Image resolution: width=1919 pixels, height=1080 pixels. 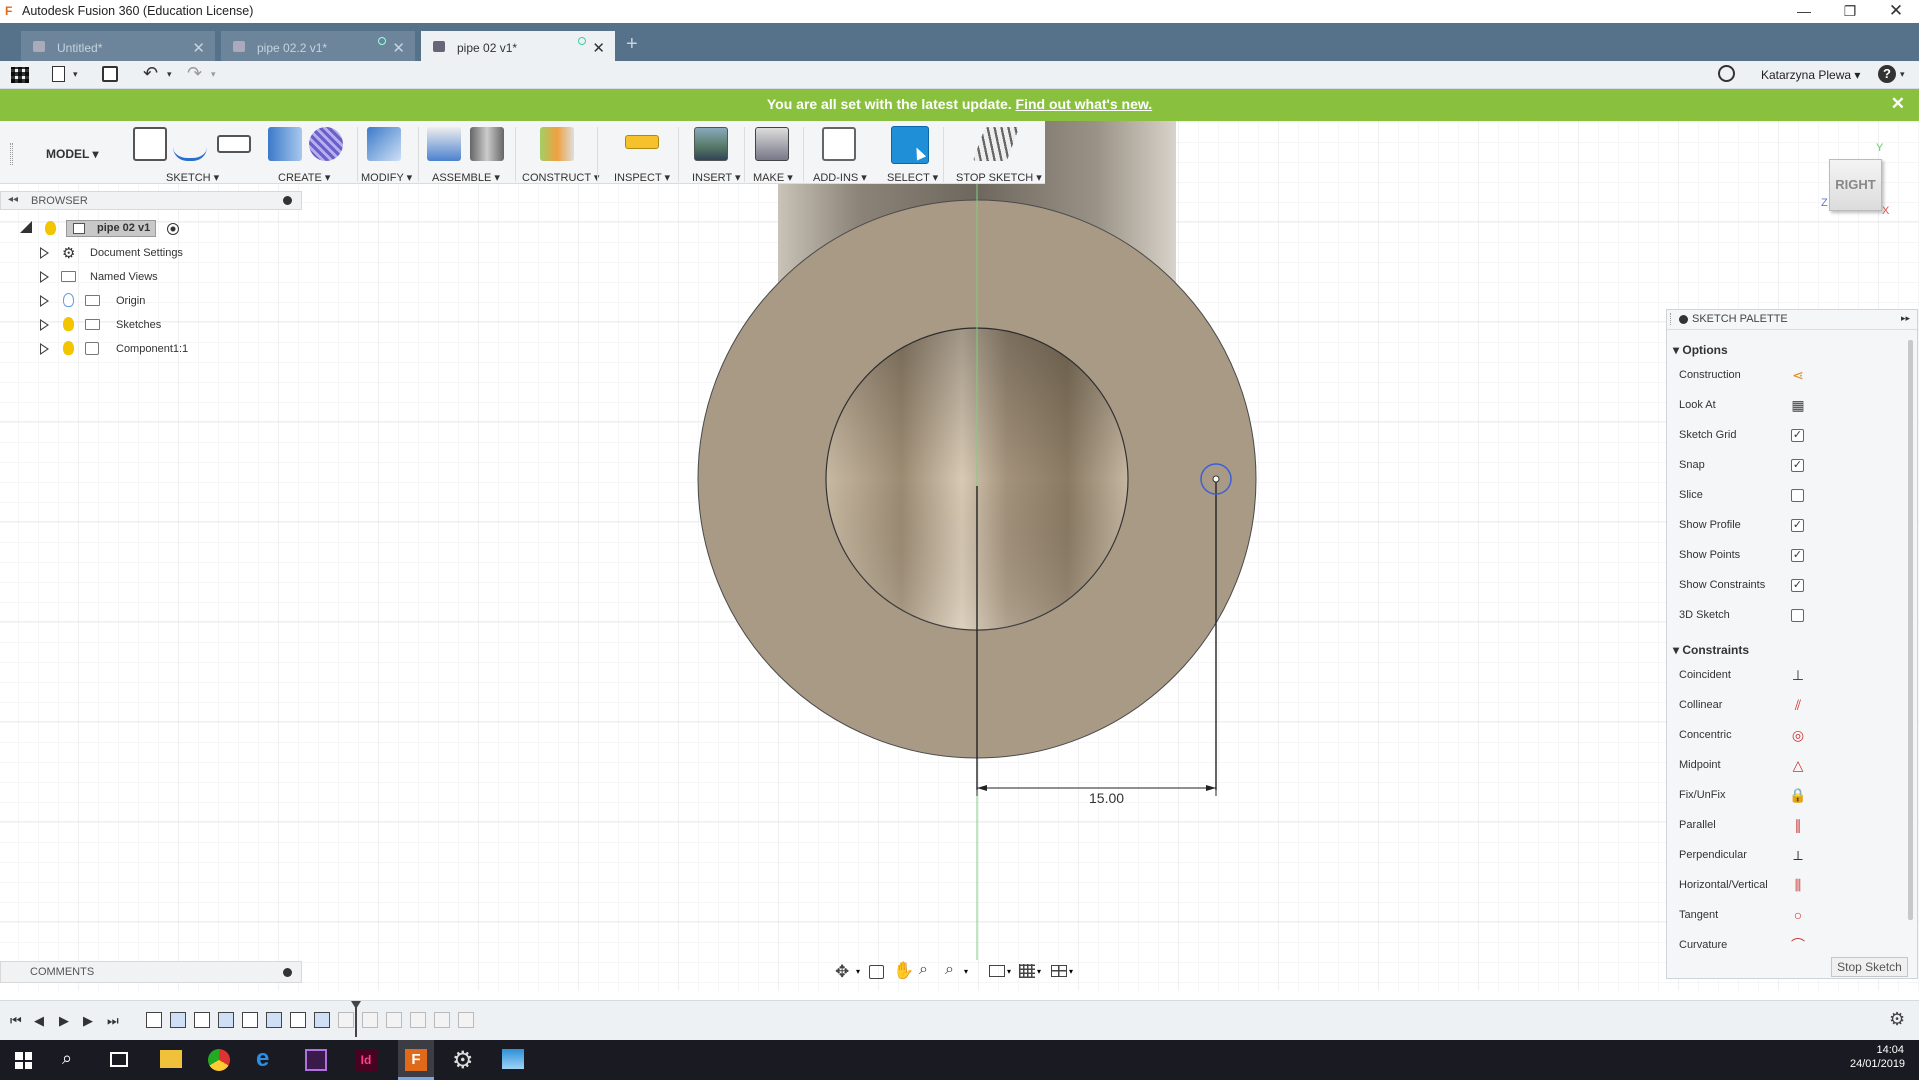 I want to click on constraint-fix-unfix: Fix/UnFix 🔒, so click(x=1794, y=801).